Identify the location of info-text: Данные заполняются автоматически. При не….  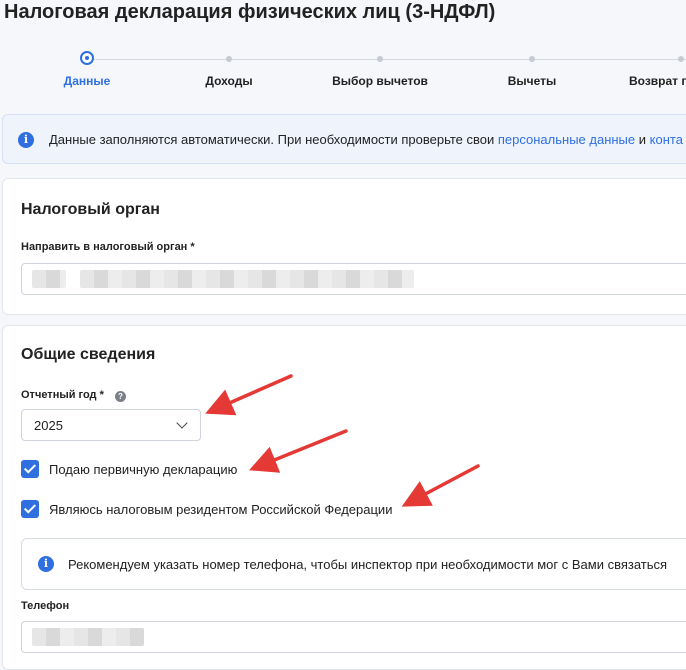
(366, 139).